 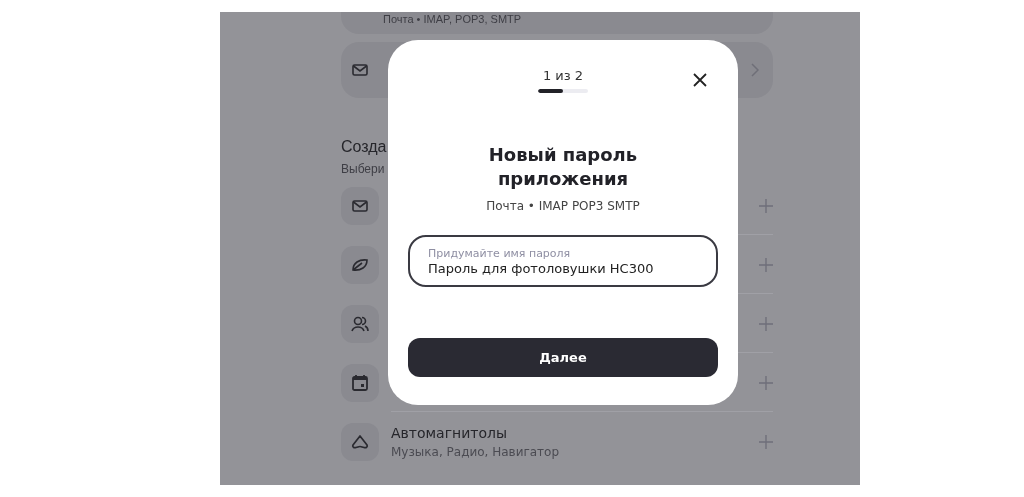 What do you see at coordinates (476, 451) in the screenshot?
I see `list-item-subtitle: Музыка, Радио, Навигатор` at bounding box center [476, 451].